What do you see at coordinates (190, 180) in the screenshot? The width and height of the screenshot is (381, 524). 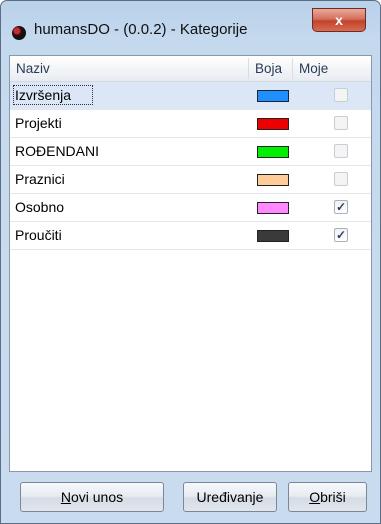 I see `table-row: Praznici` at bounding box center [190, 180].